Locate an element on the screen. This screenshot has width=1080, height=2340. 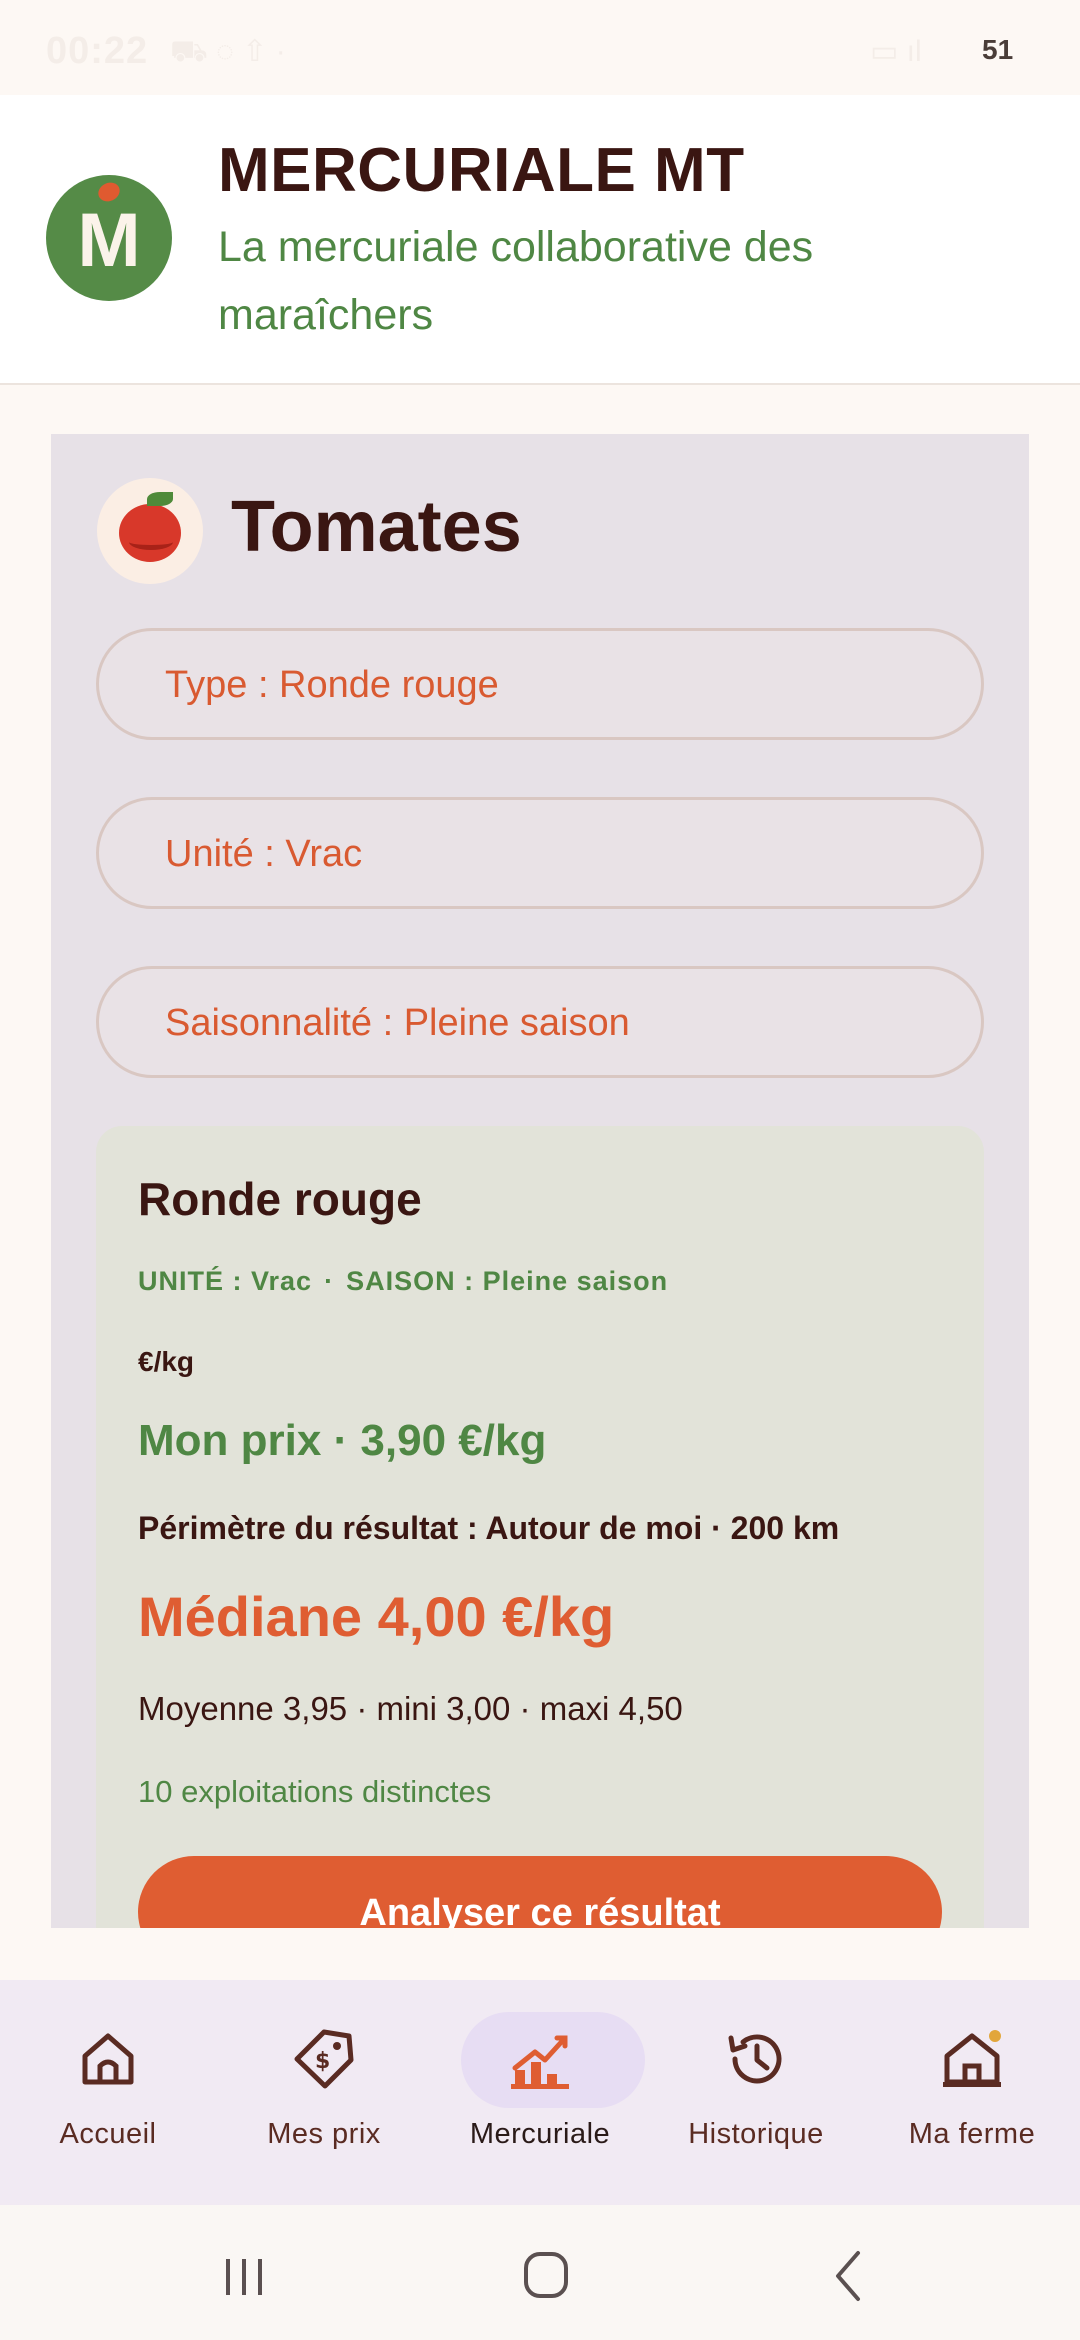
farms-count: 10 exploitations distinctes is located at coordinates (315, 1791).